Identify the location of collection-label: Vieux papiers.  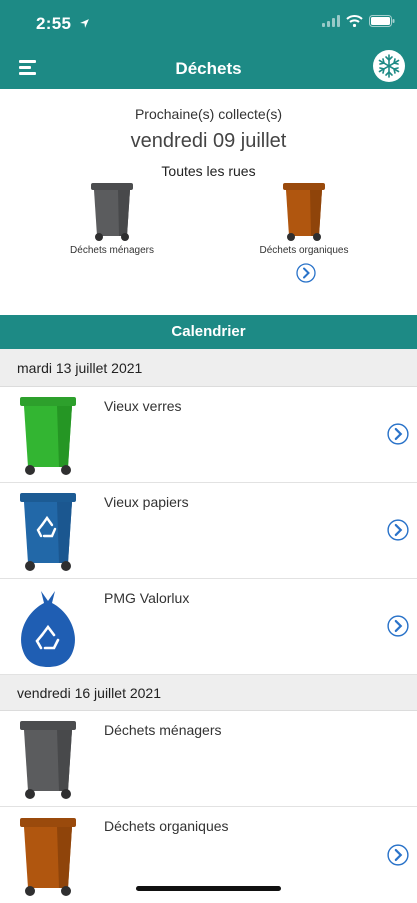
(146, 502).